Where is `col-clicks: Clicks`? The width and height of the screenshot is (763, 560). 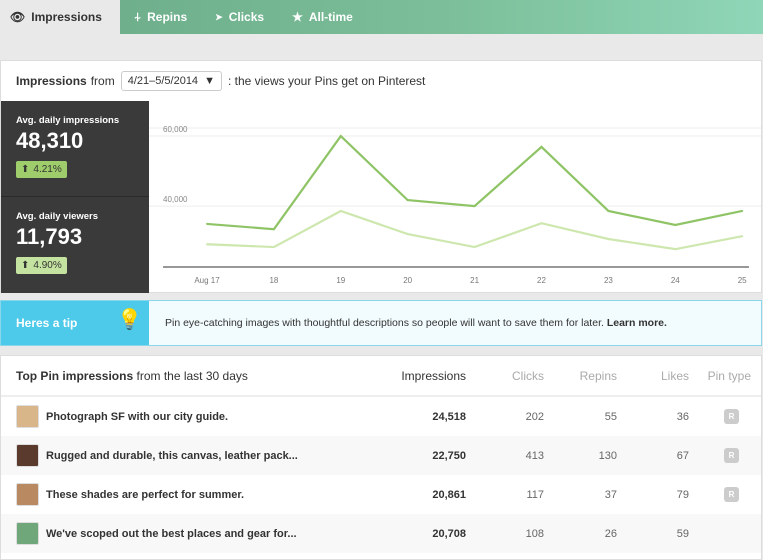 col-clicks: Clicks is located at coordinates (505, 376).